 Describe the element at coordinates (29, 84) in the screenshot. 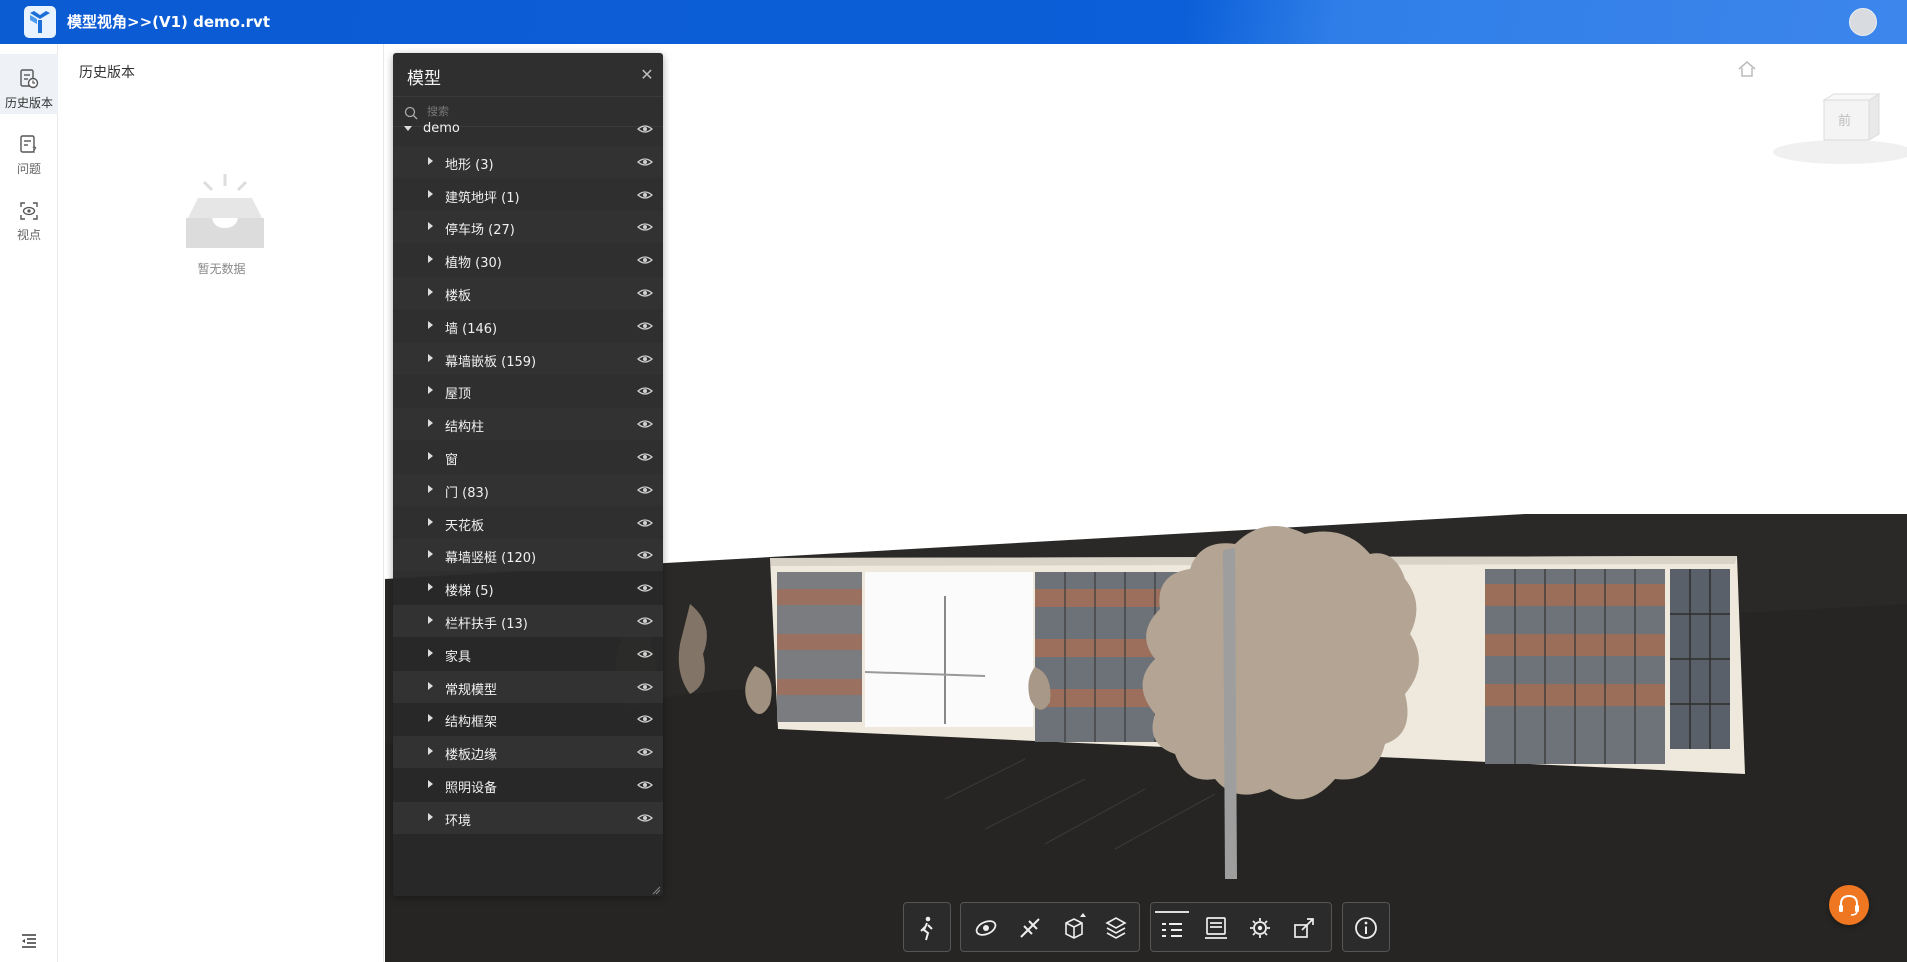

I see `rail-item-history: 历史版本` at that location.